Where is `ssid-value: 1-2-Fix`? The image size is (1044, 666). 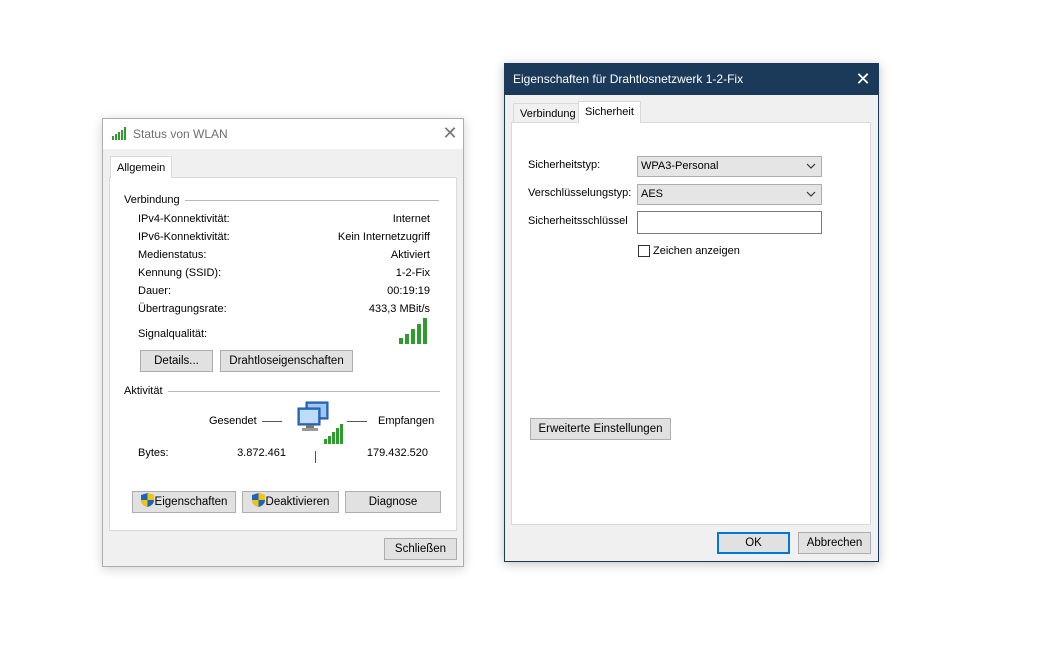
ssid-value: 1-2-Fix is located at coordinates (412, 273).